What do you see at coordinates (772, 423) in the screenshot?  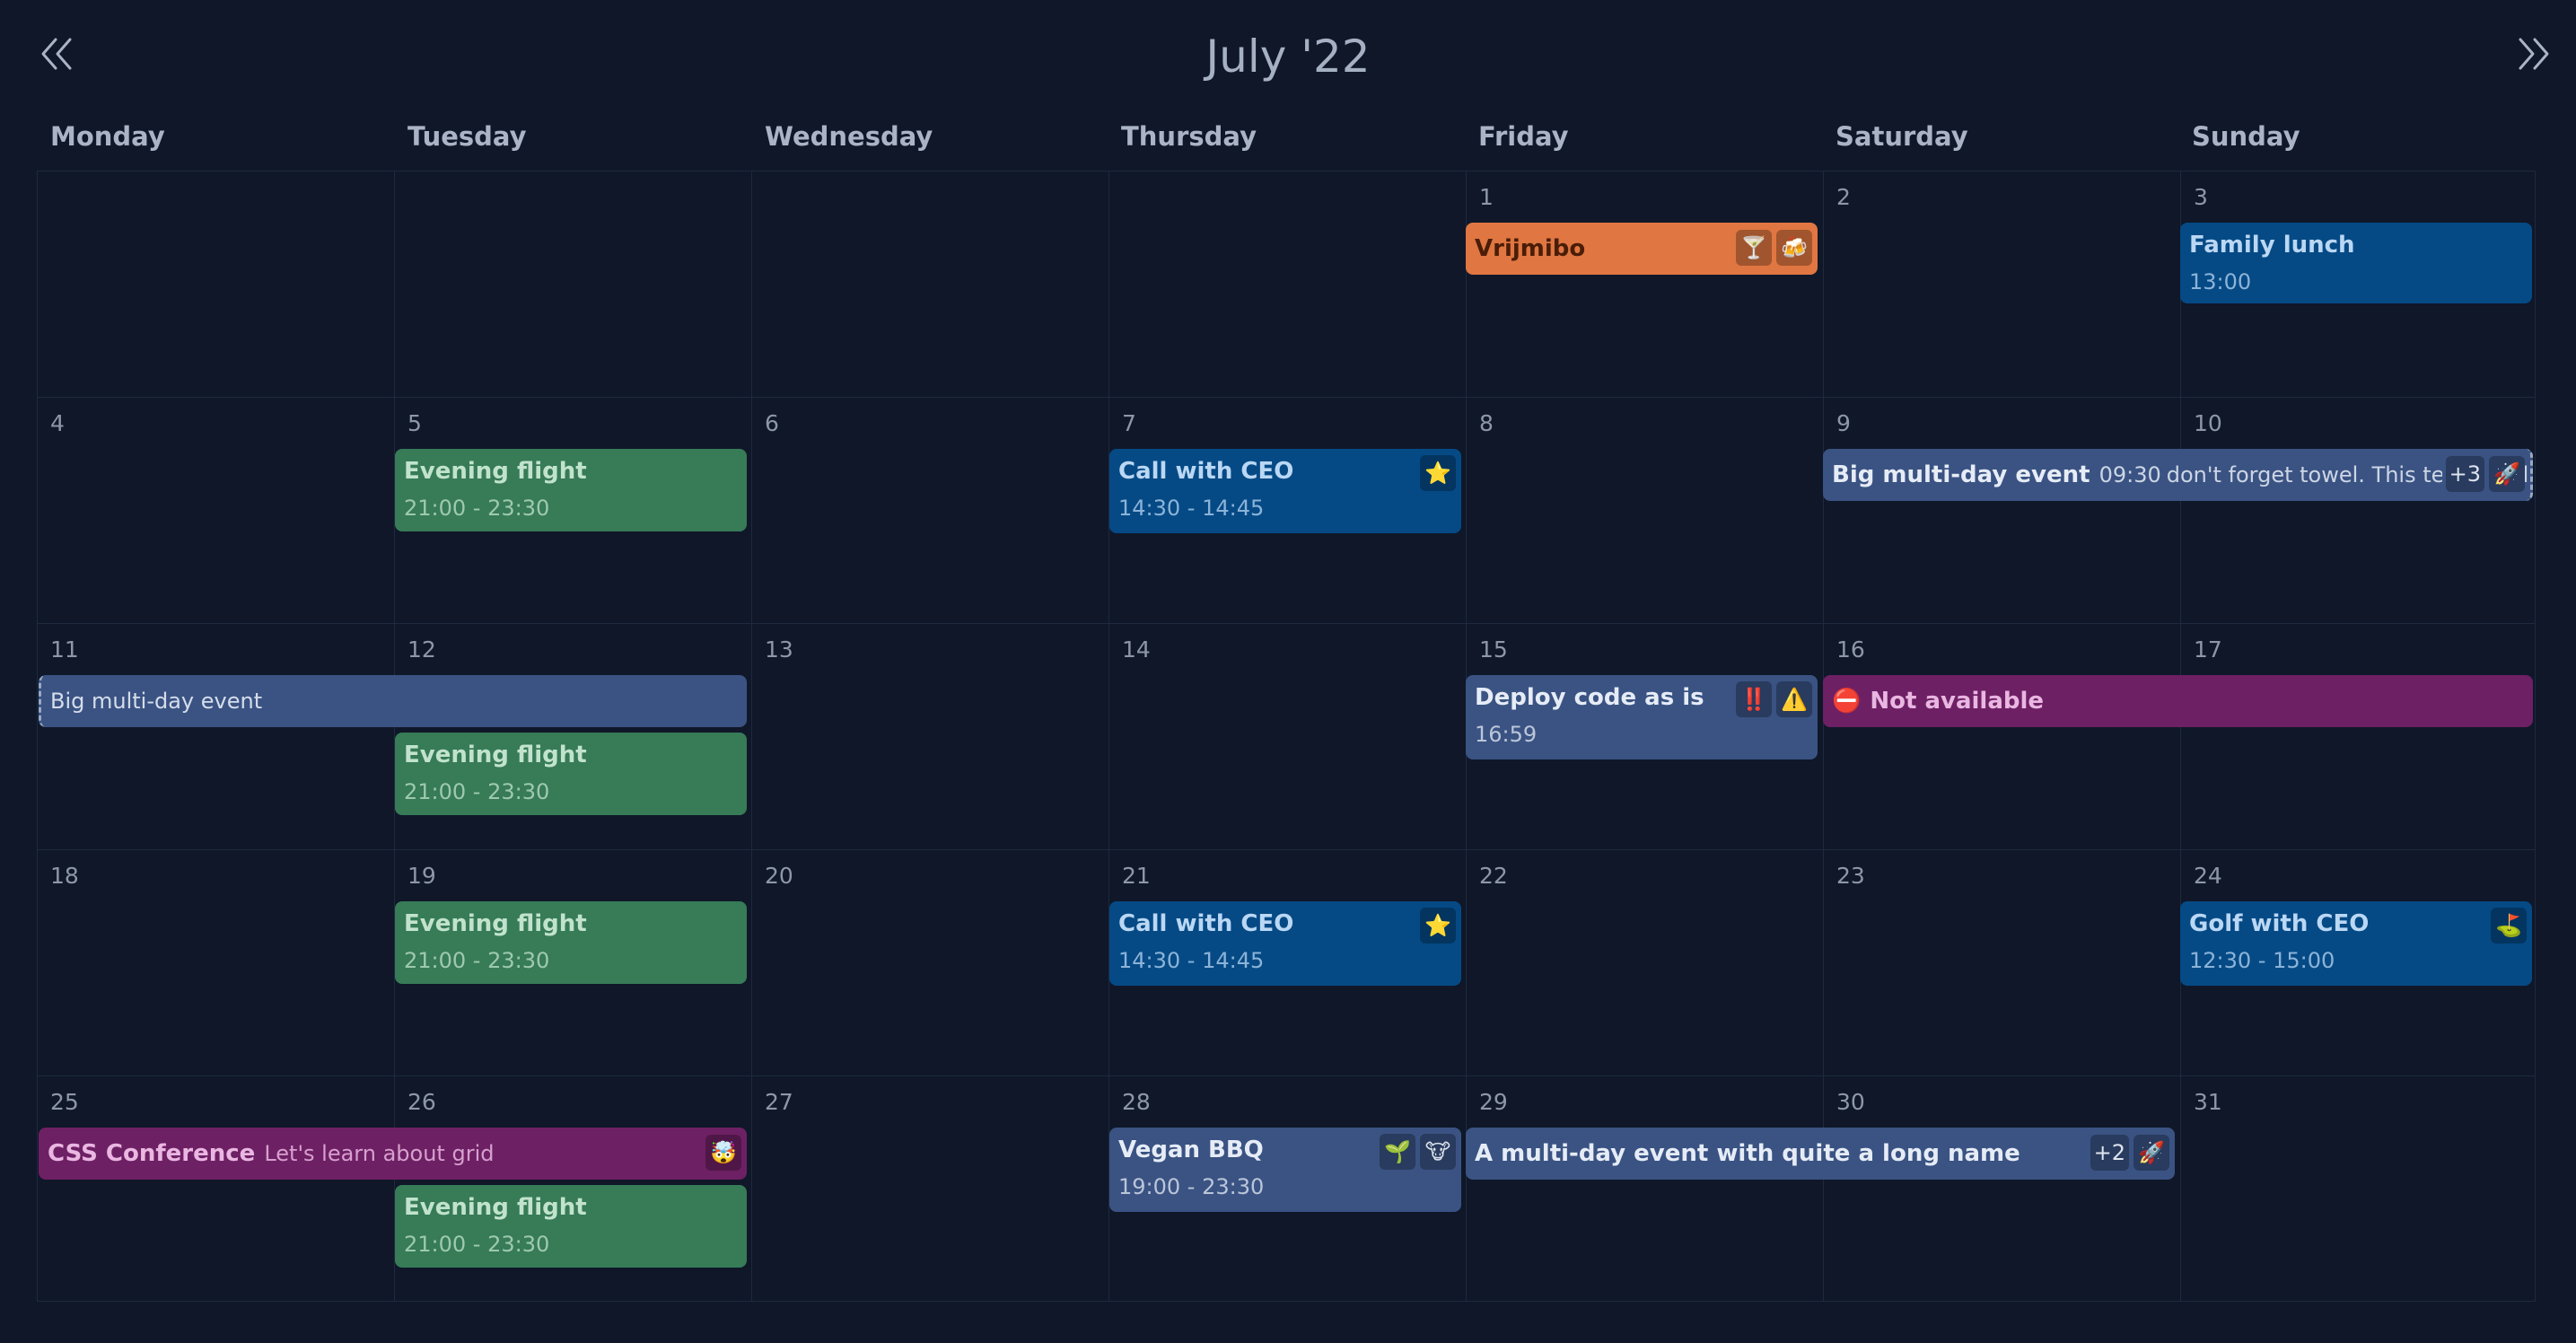 I see `day-number: 6` at bounding box center [772, 423].